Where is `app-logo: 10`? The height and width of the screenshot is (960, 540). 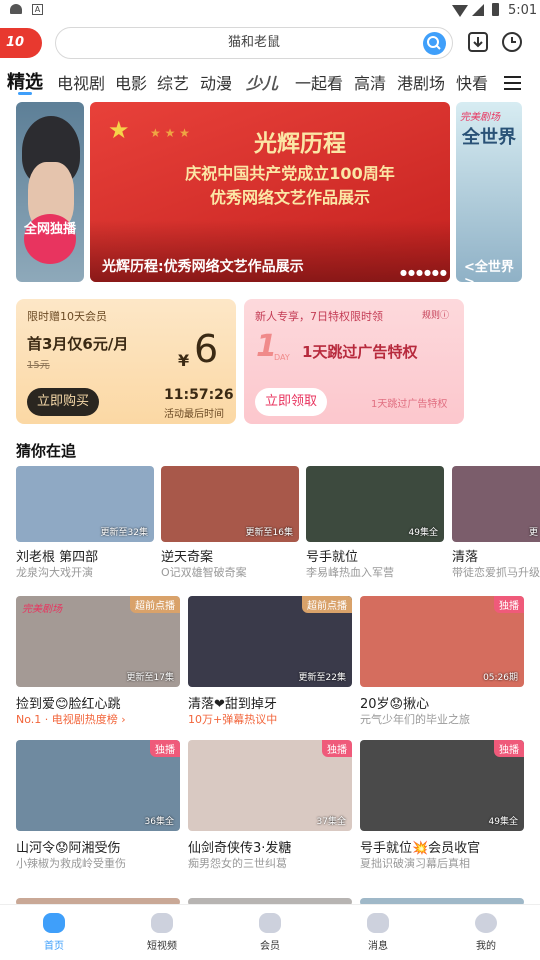 app-logo: 10 is located at coordinates (21, 43).